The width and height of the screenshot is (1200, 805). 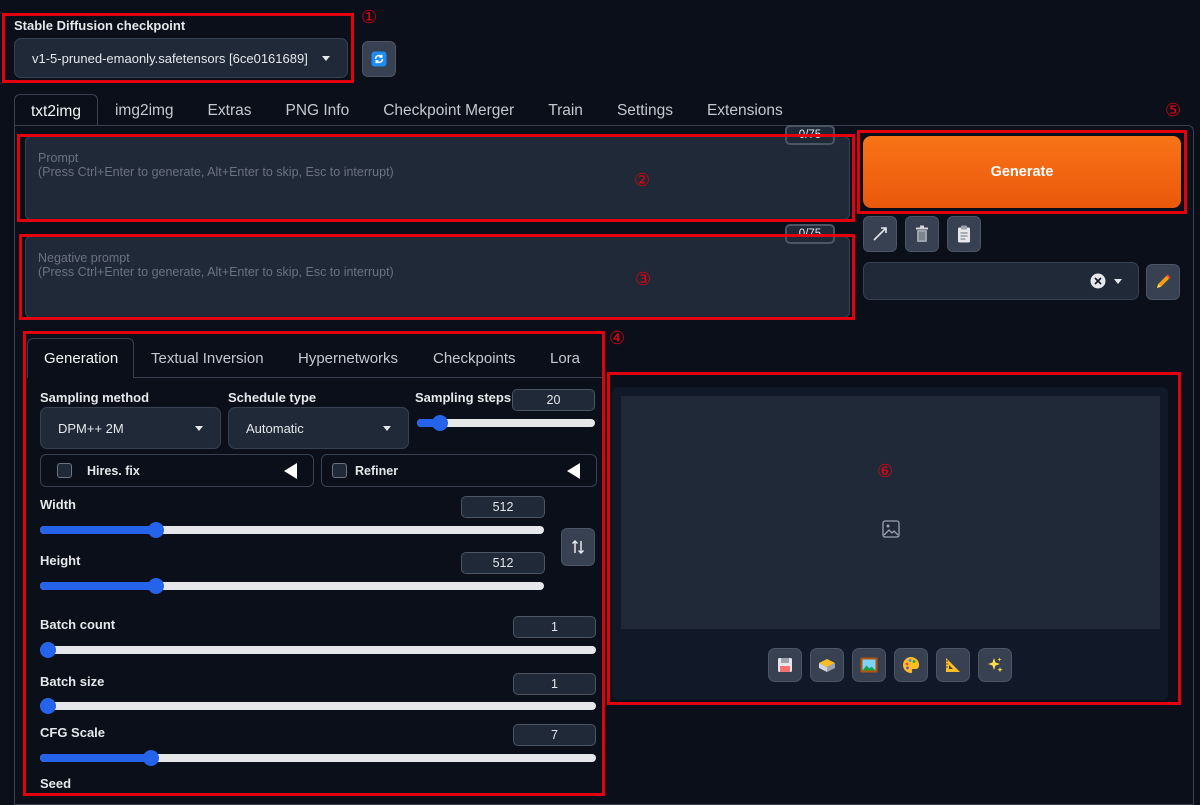 I want to click on subtab-checkpoints: Checkpoints, so click(x=474, y=357).